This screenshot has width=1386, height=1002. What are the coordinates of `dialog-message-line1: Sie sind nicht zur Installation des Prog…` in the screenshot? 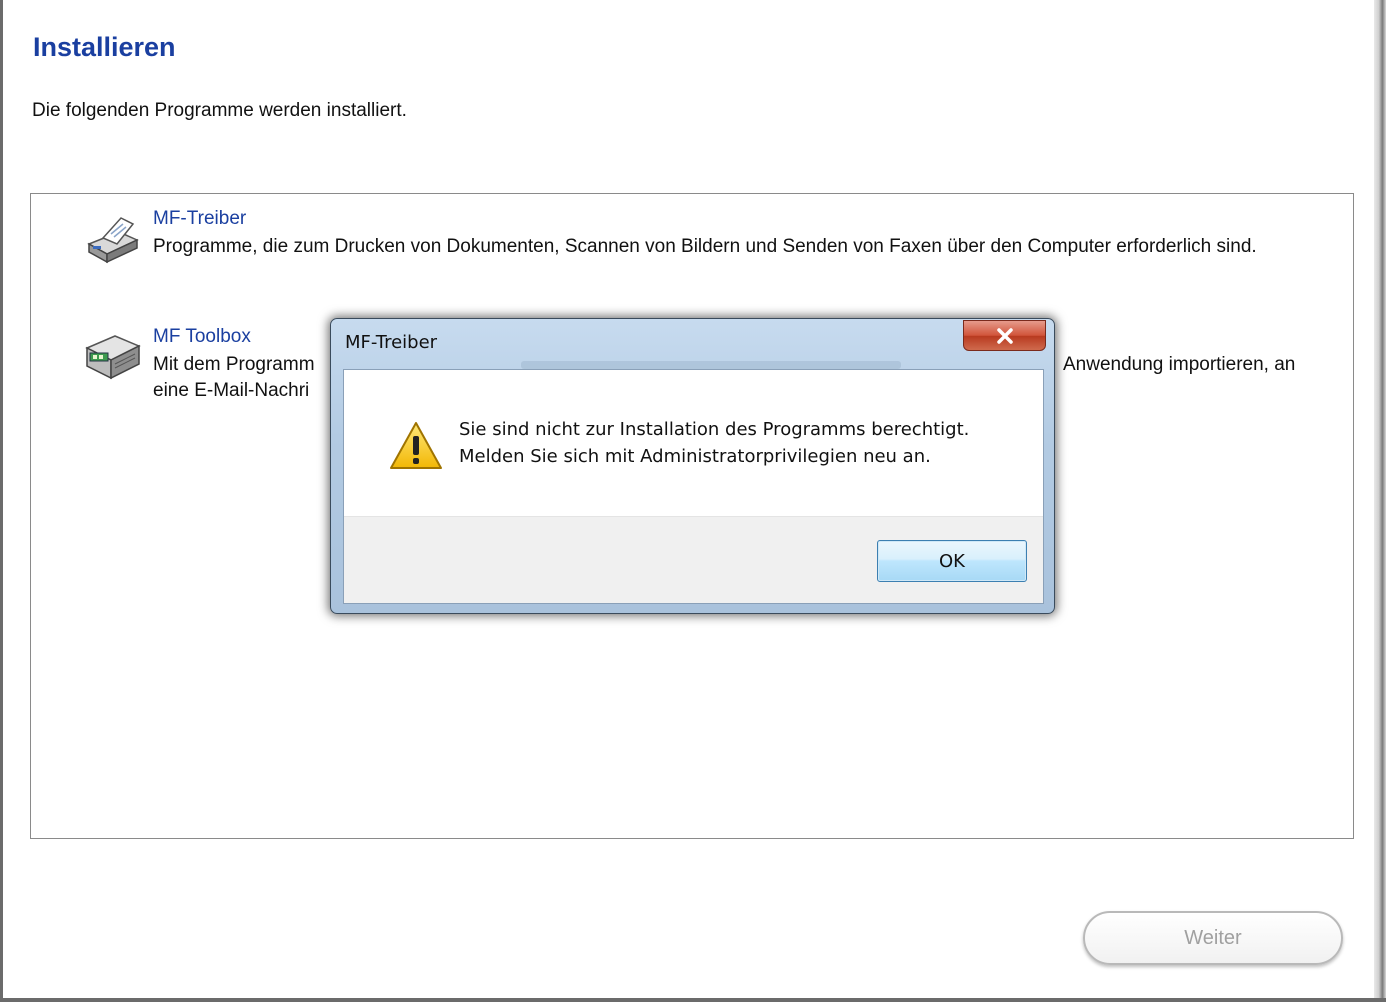 It's located at (714, 429).